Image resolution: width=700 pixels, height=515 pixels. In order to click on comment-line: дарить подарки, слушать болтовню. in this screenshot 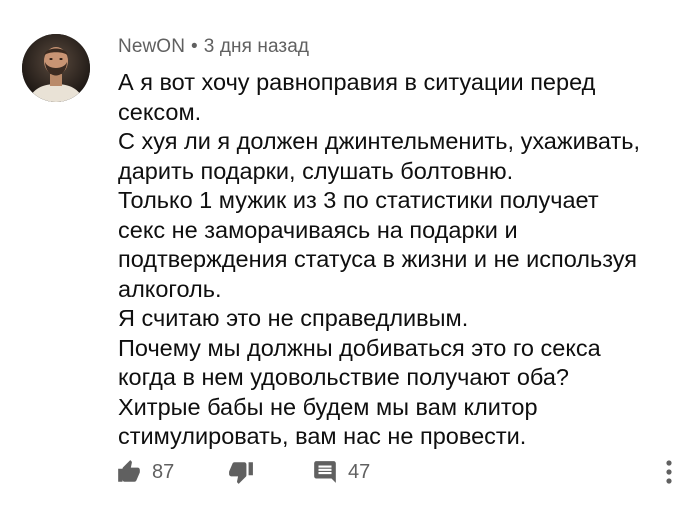, I will do `click(316, 170)`.